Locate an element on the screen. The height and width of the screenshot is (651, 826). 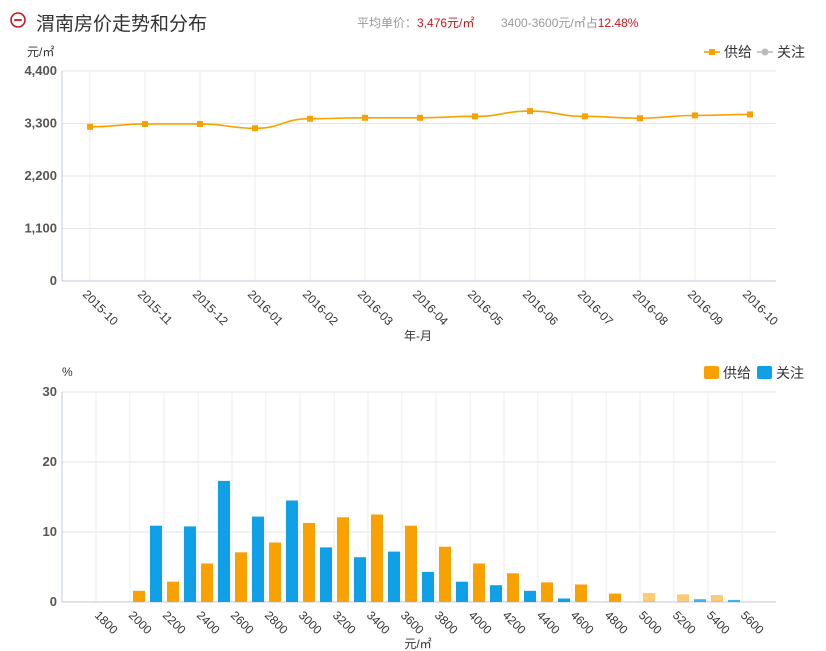
x-tick-label: 2600 is located at coordinates (242, 622).